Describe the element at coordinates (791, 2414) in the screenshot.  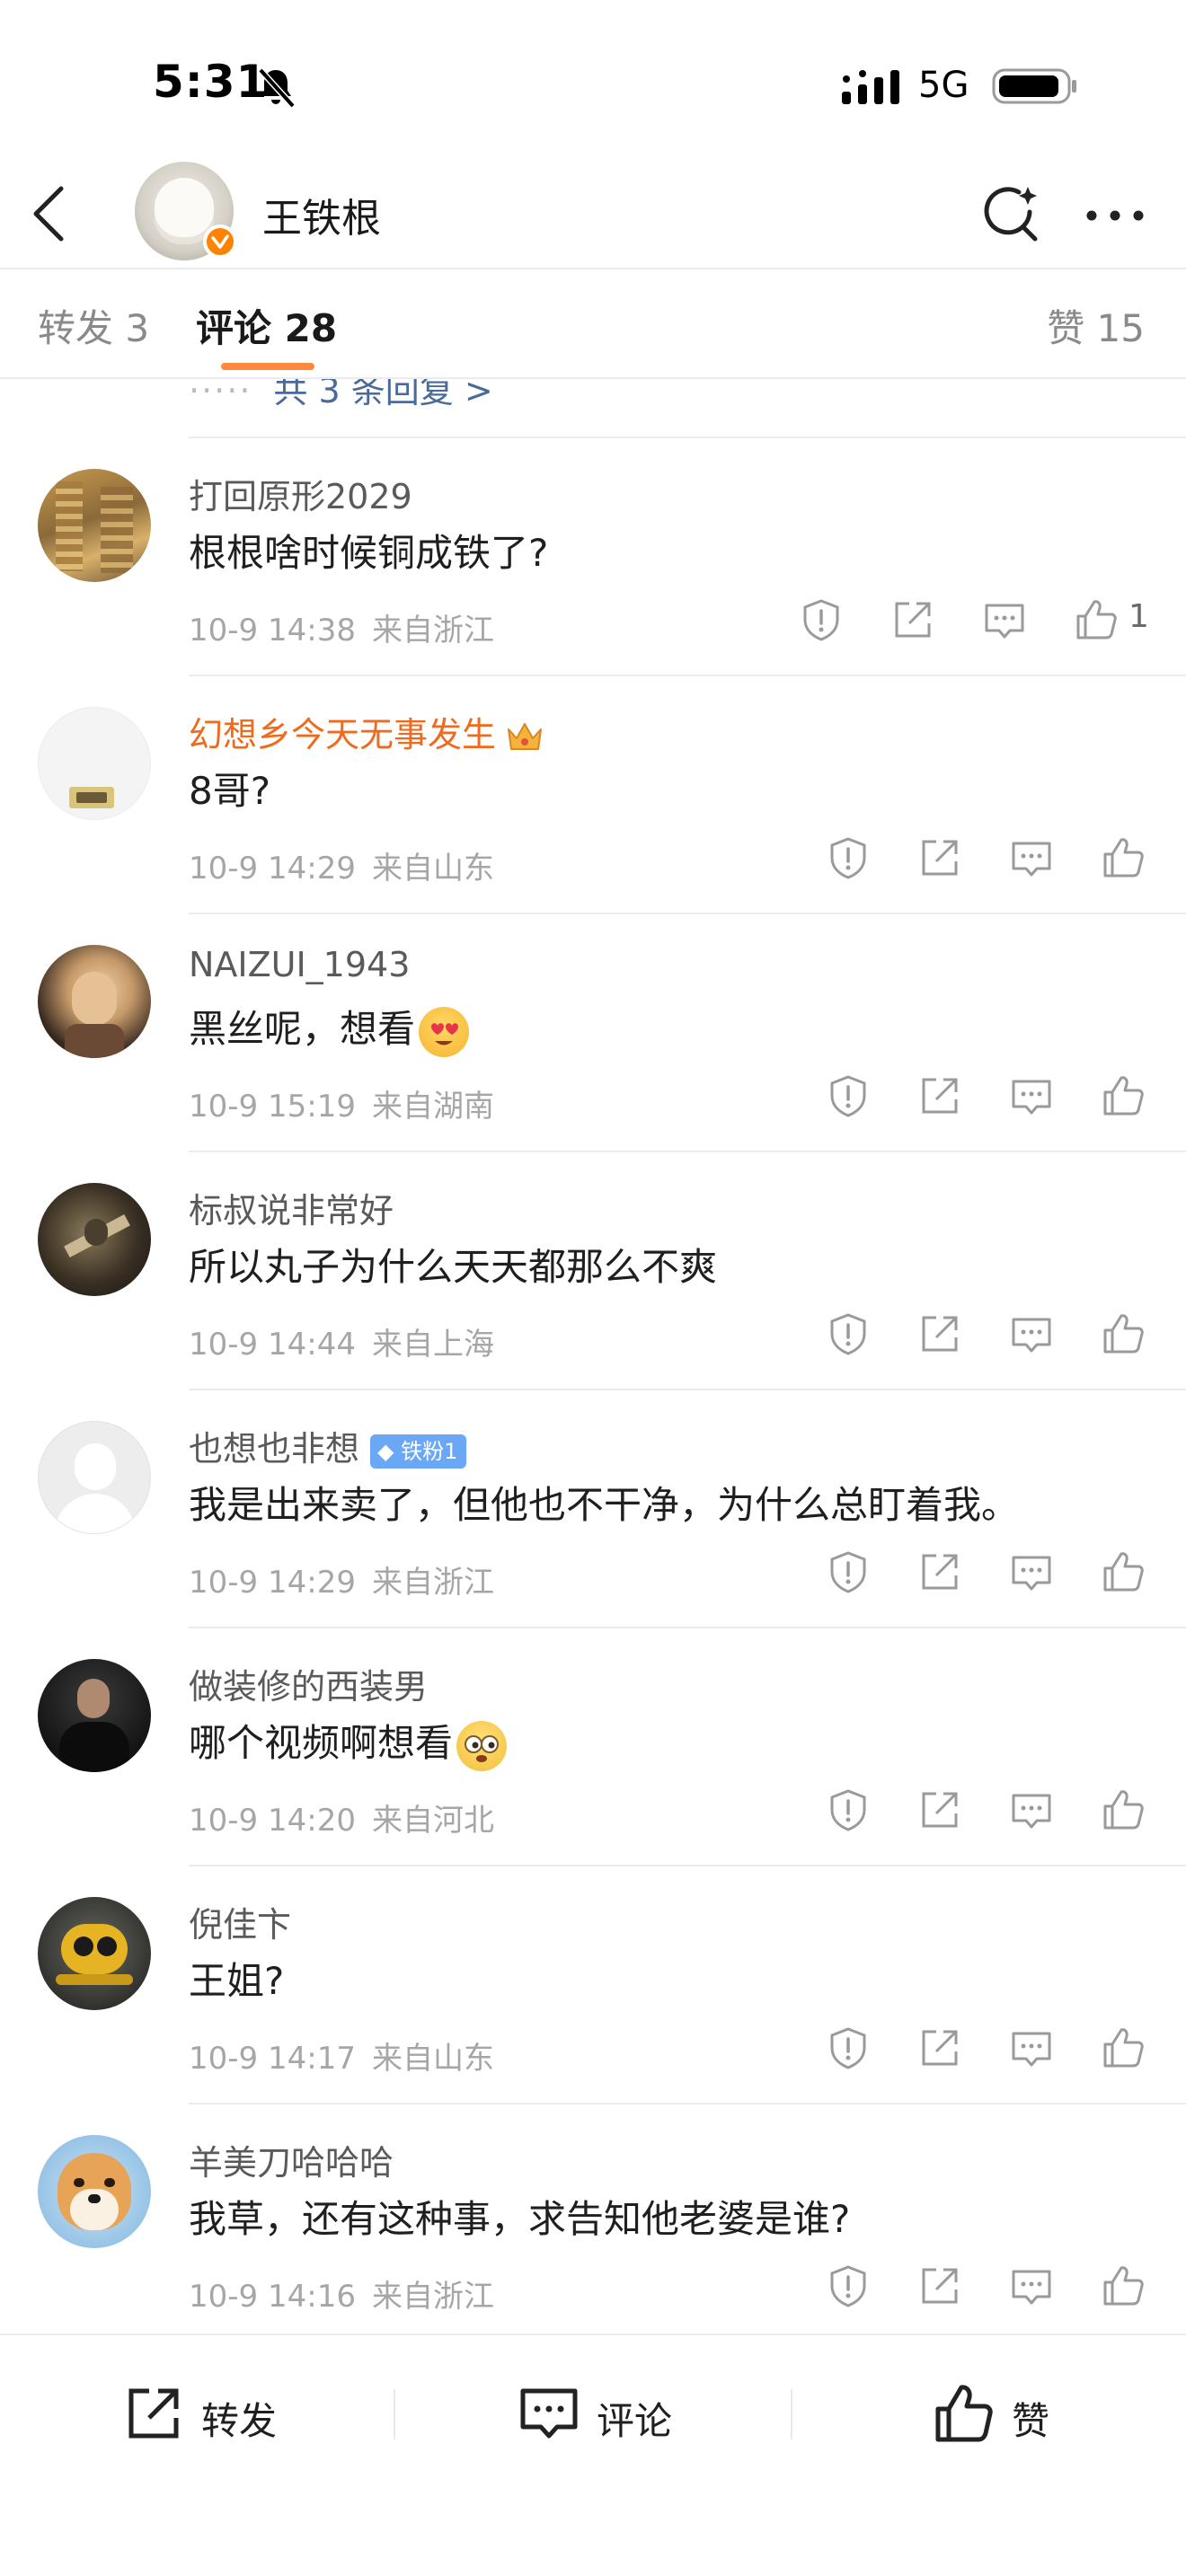
I see `divider` at that location.